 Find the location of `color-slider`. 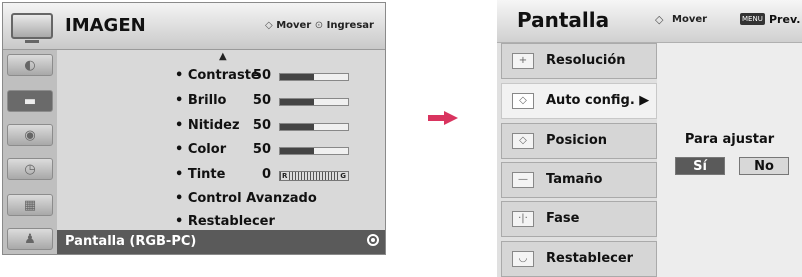

color-slider is located at coordinates (314, 151).